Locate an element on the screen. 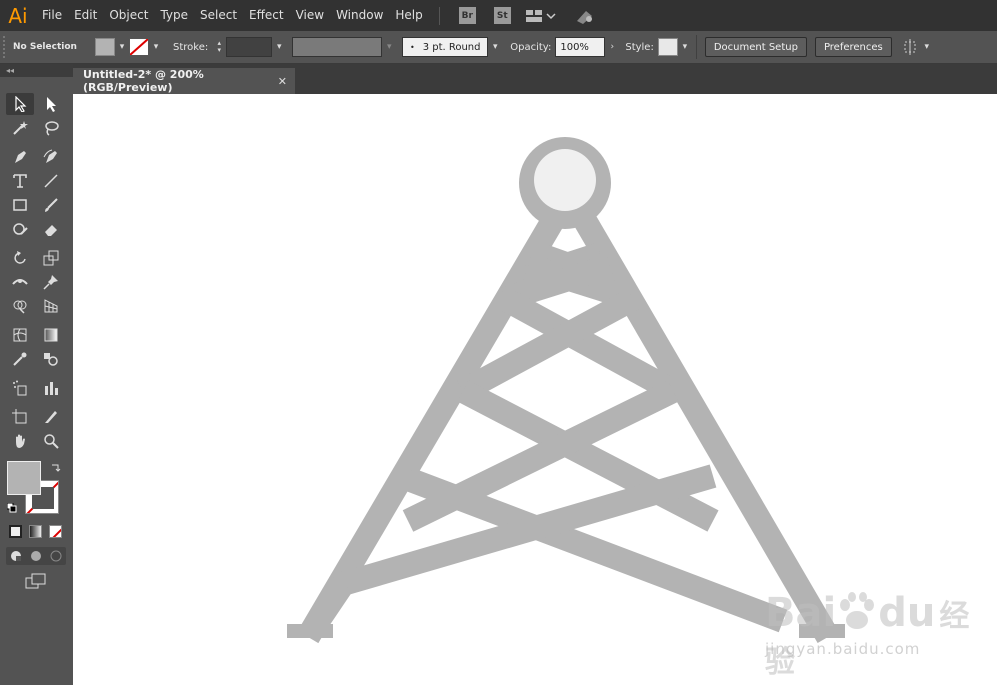 This screenshot has height=685, width=997. stroke-swatch is located at coordinates (139, 47).